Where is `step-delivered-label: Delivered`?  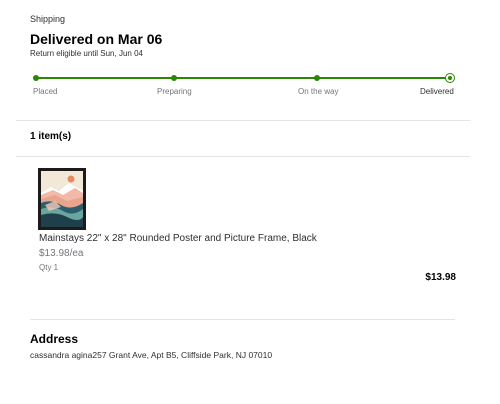
step-delivered-label: Delivered is located at coordinates (437, 91).